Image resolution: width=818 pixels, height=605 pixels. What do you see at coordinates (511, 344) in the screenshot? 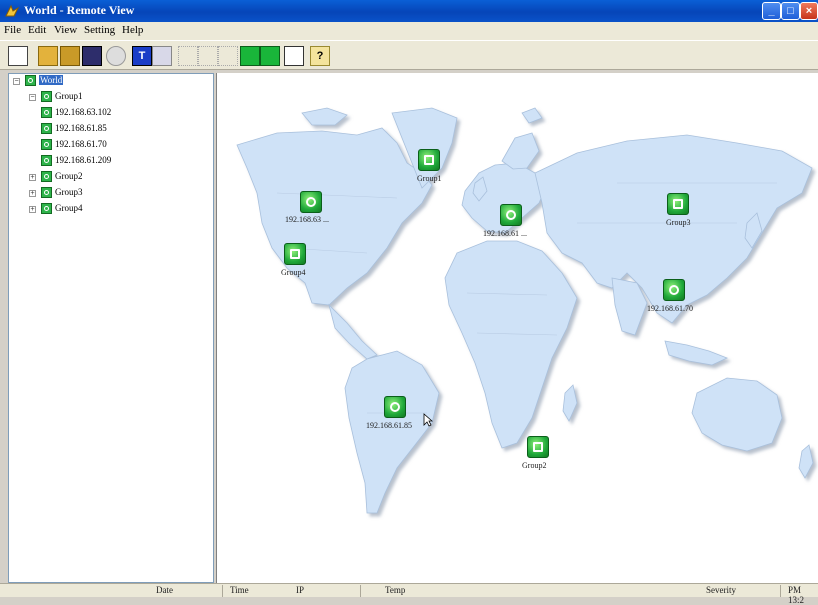
I see `africa-landmass` at bounding box center [511, 344].